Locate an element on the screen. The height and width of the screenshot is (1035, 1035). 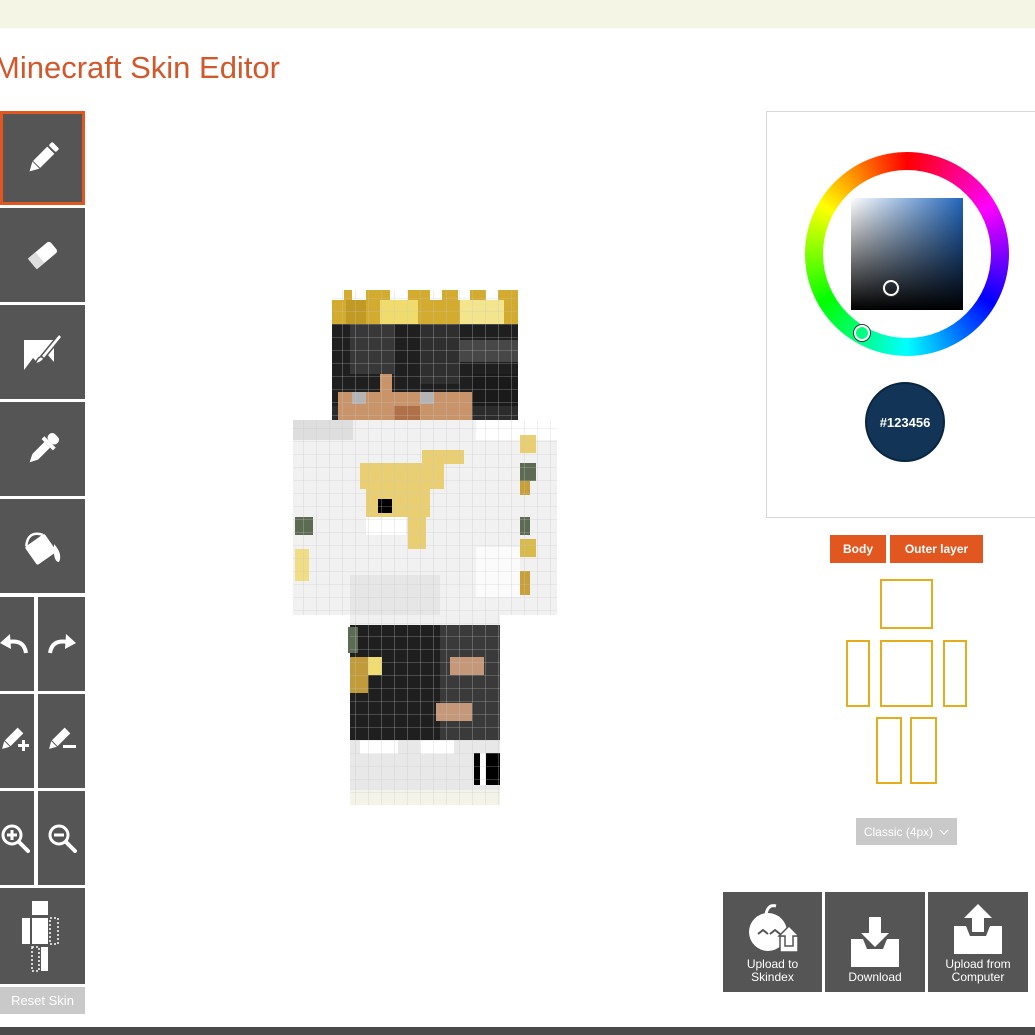
model-select: Classic (4px) is located at coordinates (906, 831).